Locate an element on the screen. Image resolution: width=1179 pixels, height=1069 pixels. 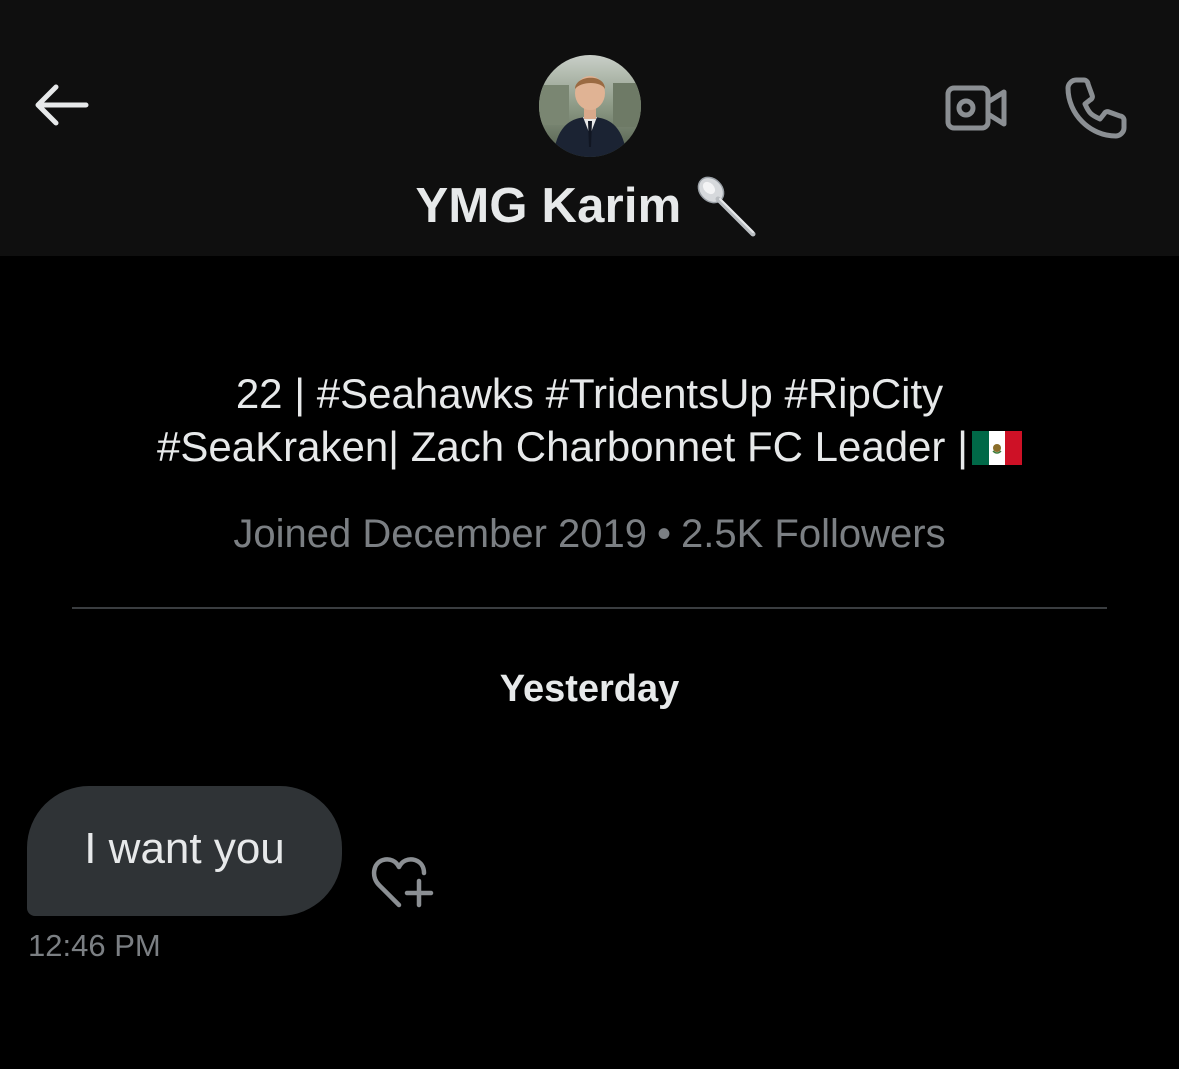
message-timestamp: 12:46 PM is located at coordinates (94, 945).